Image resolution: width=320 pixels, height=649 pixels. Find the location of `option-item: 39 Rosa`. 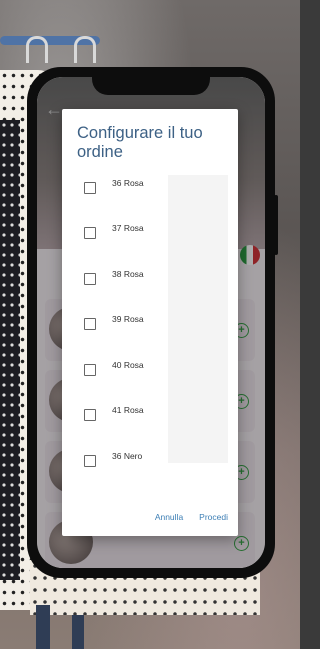

option-item: 39 Rosa is located at coordinates (147, 324).